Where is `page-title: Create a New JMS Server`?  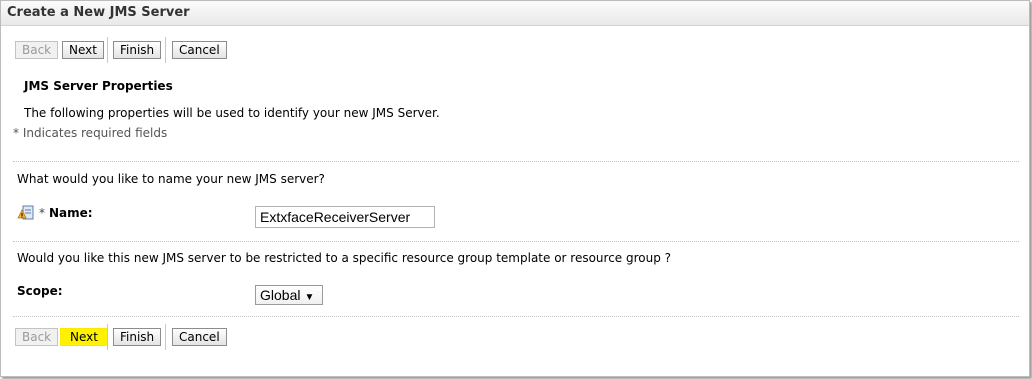 page-title: Create a New JMS Server is located at coordinates (98, 12).